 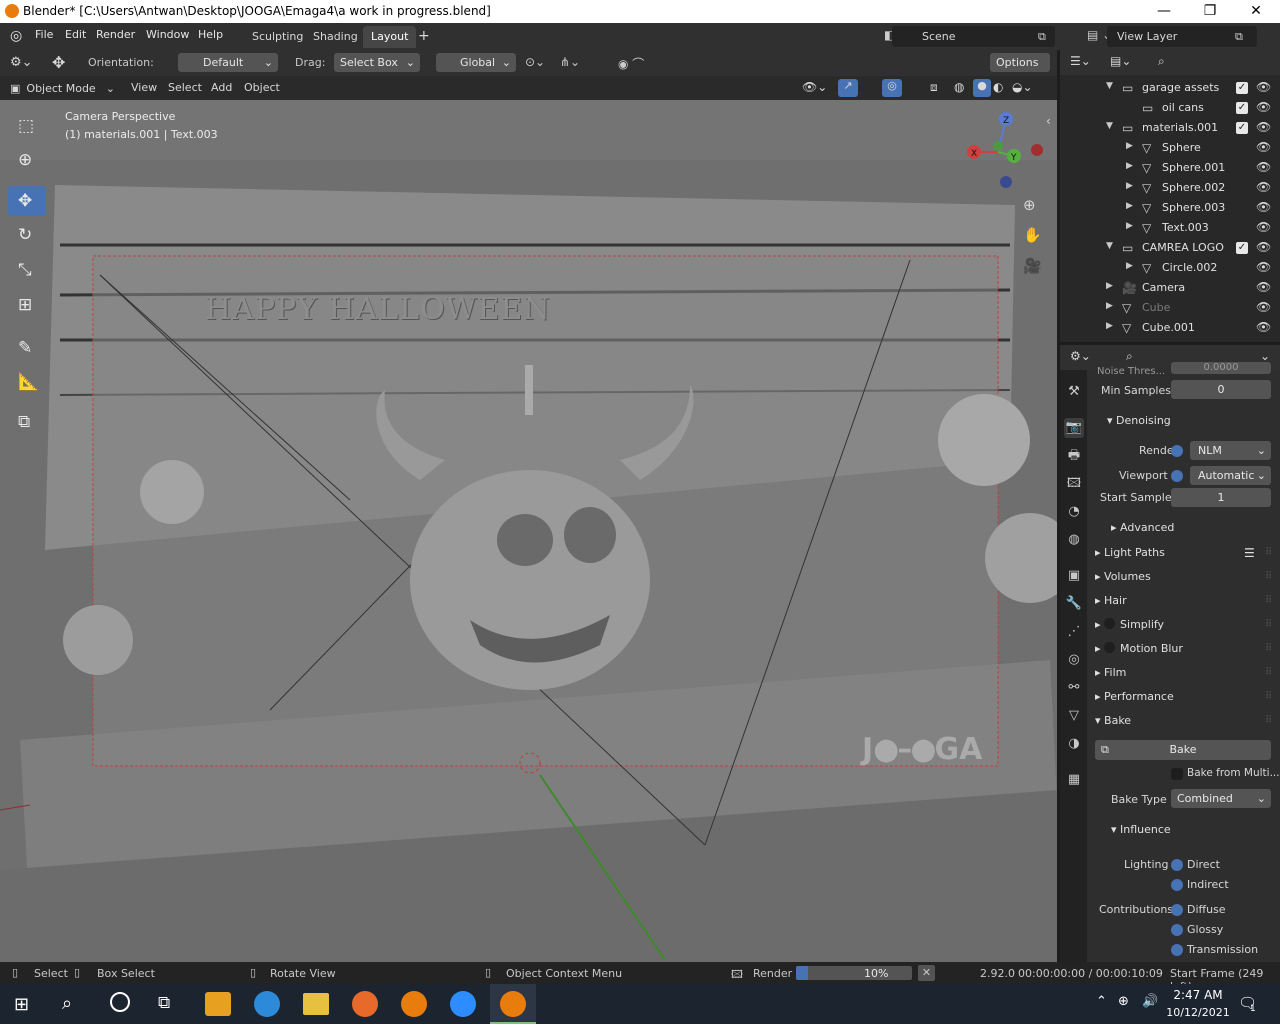 What do you see at coordinates (1129, 356) in the screenshot?
I see `props-search-icon: ⌕` at bounding box center [1129, 356].